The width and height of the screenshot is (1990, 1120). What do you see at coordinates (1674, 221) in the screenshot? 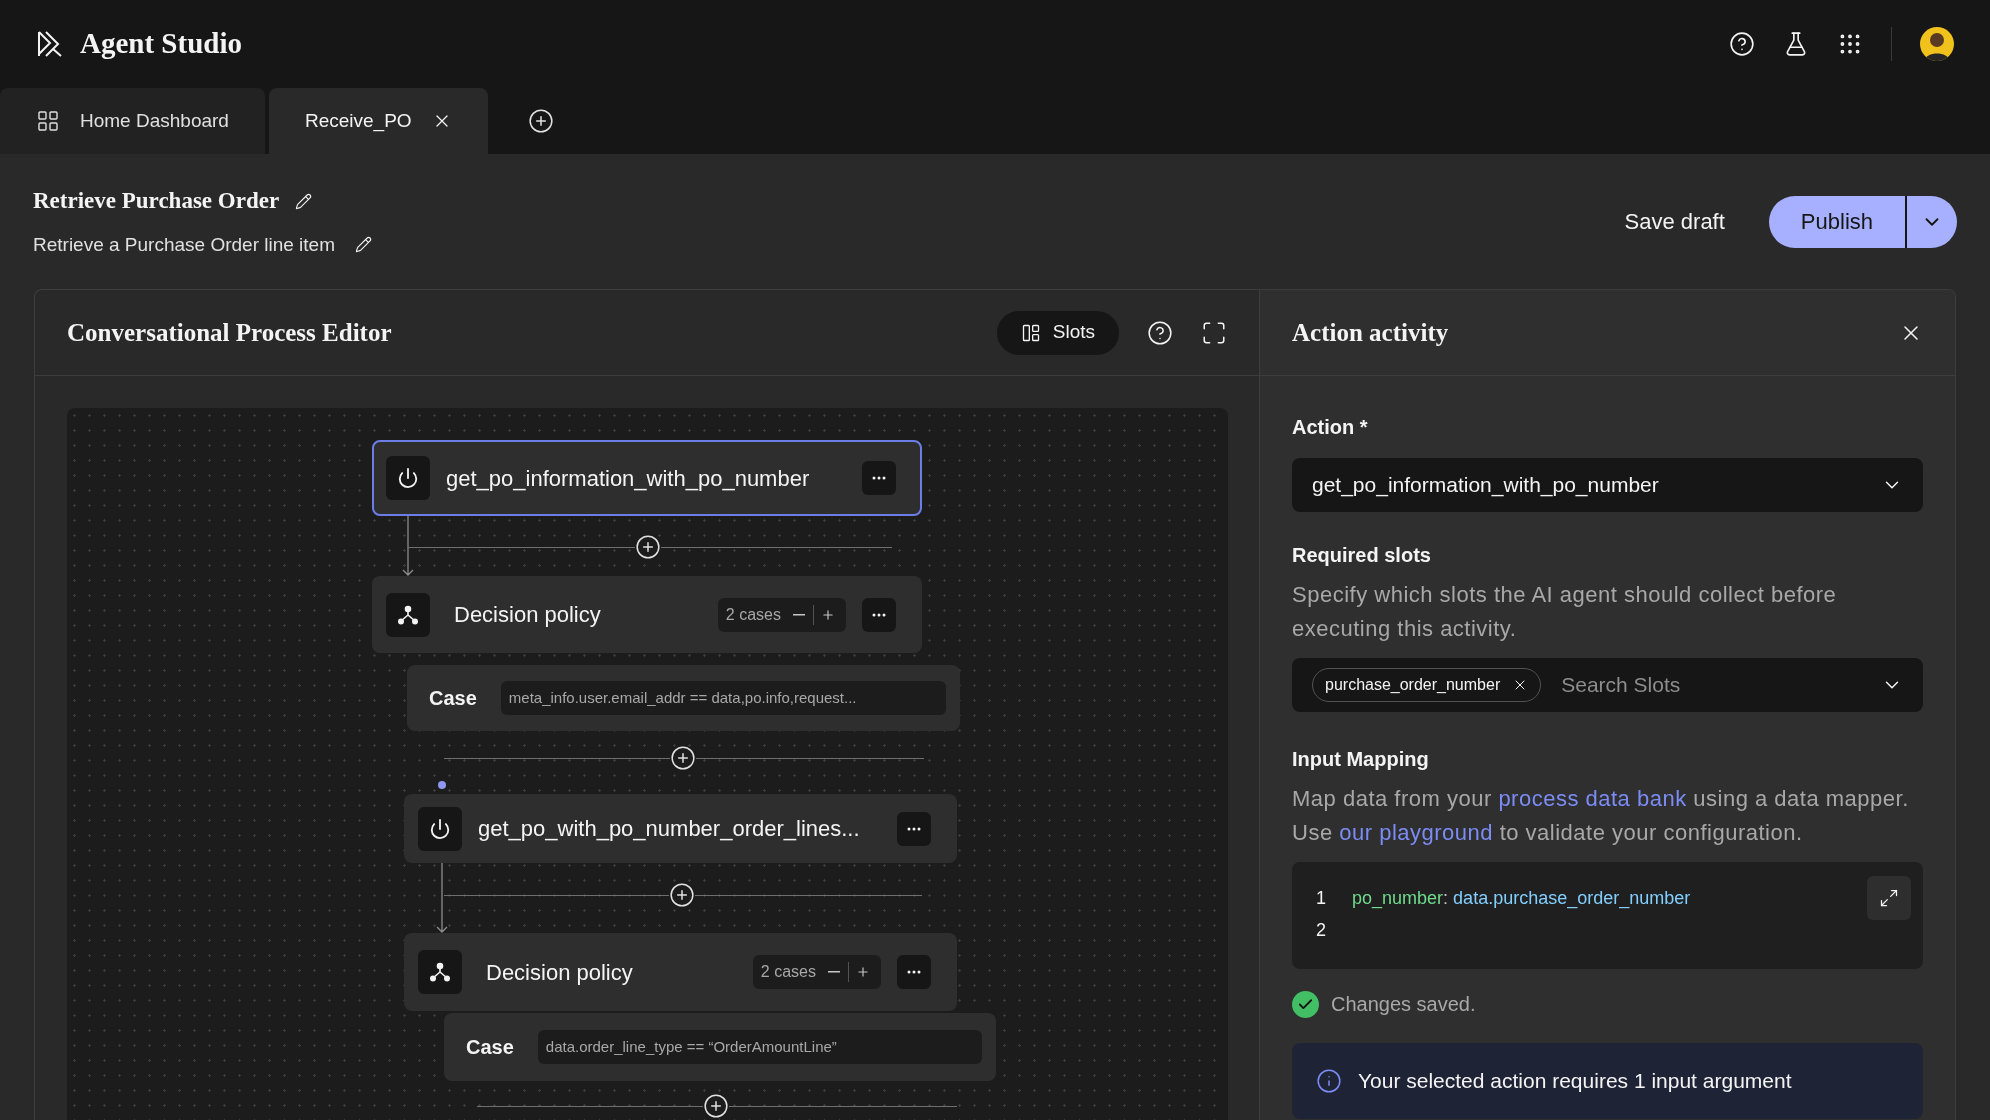
I see `save-draft-button: Save draft` at bounding box center [1674, 221].